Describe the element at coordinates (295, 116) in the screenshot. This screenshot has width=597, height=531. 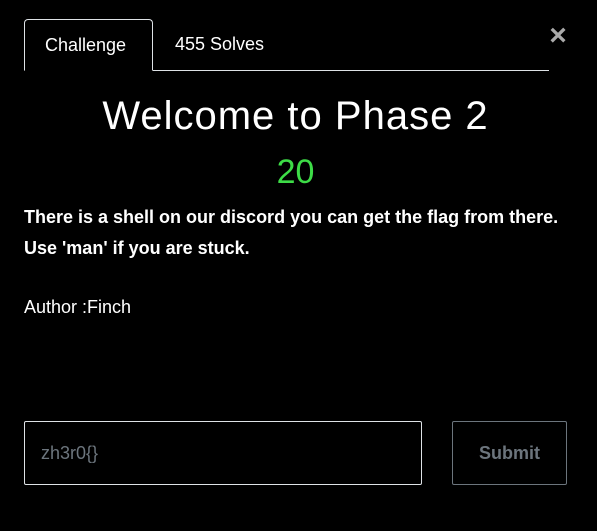
I see `challenge-title: Welcome to Phase 2` at that location.